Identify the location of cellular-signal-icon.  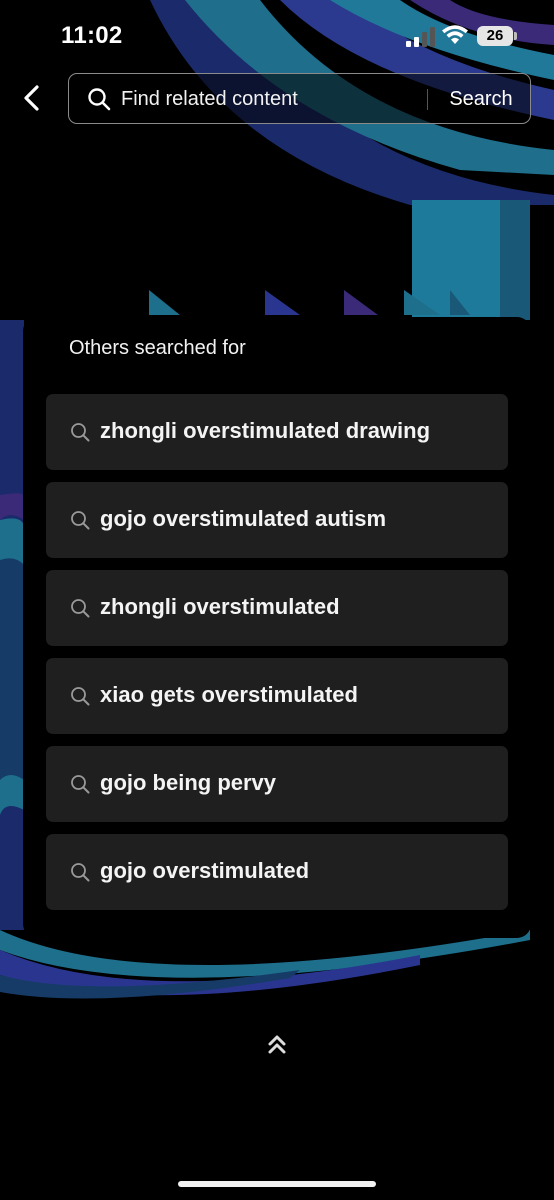
(420, 37).